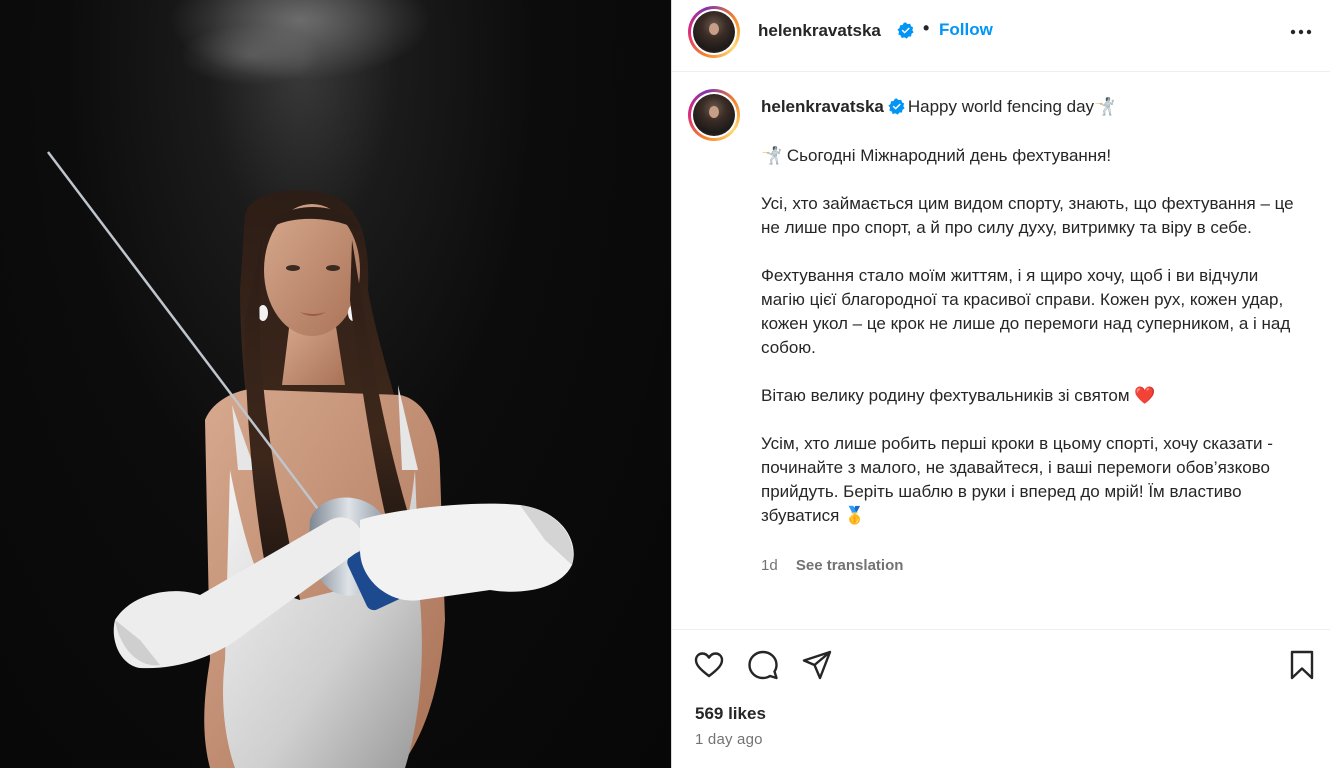  What do you see at coordinates (850, 565) in the screenshot?
I see `see-translation-button: See translation` at bounding box center [850, 565].